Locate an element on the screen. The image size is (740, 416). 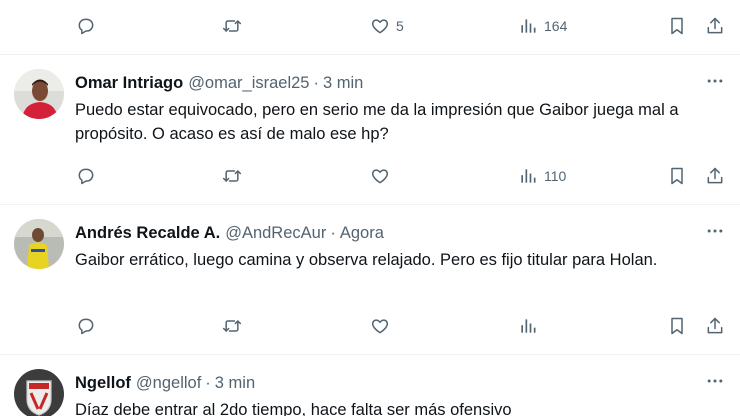
author-handle: @omar_israel25 is located at coordinates (248, 83).